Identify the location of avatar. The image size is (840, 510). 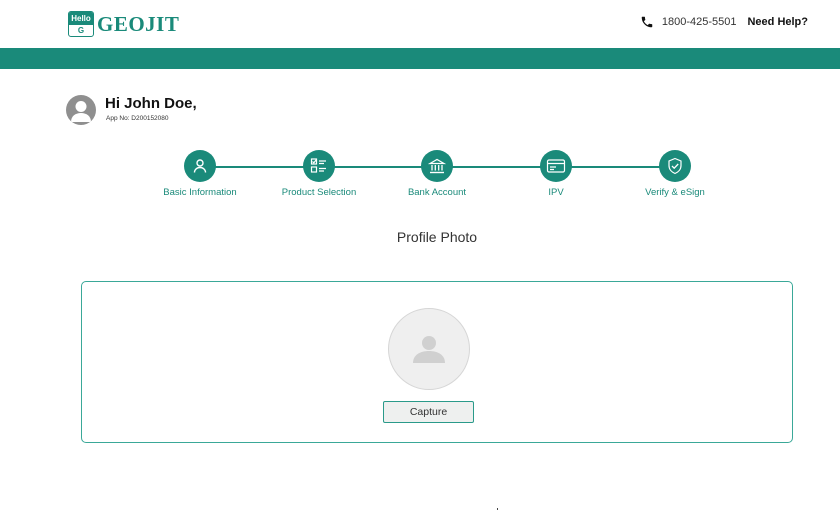
(81, 110).